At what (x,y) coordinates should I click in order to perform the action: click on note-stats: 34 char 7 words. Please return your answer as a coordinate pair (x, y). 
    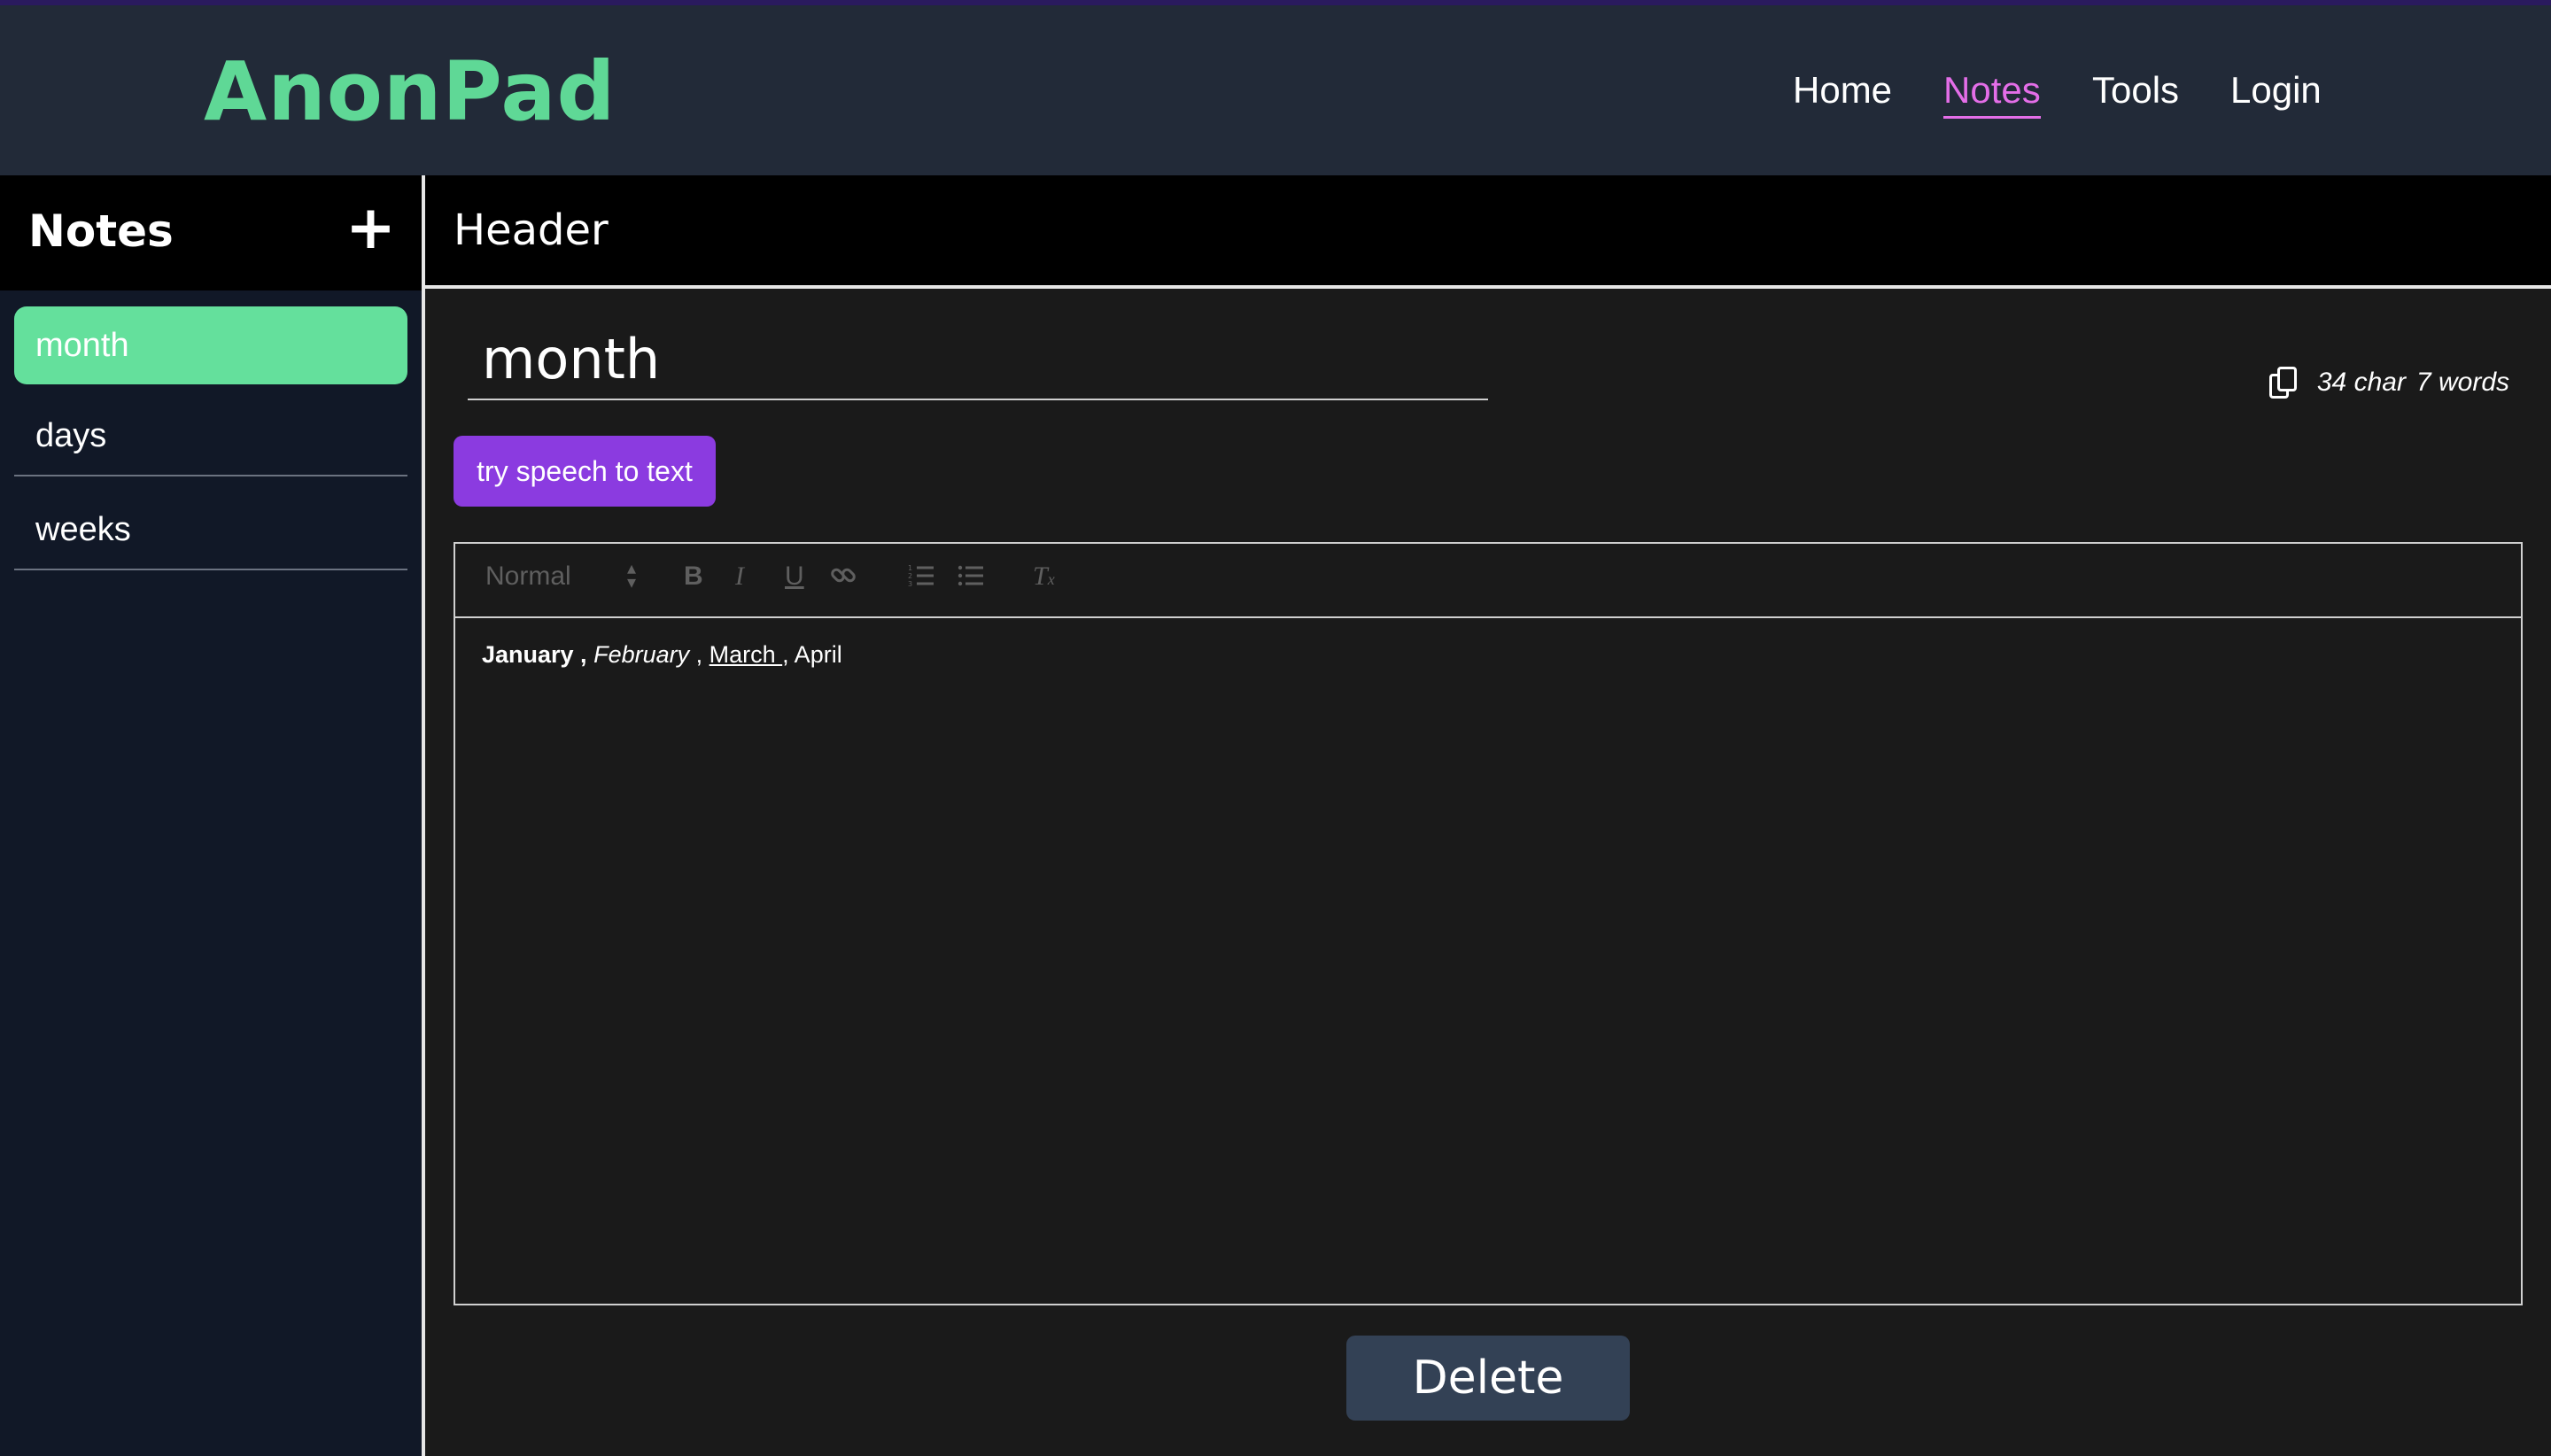
    Looking at the image, I should click on (2388, 383).